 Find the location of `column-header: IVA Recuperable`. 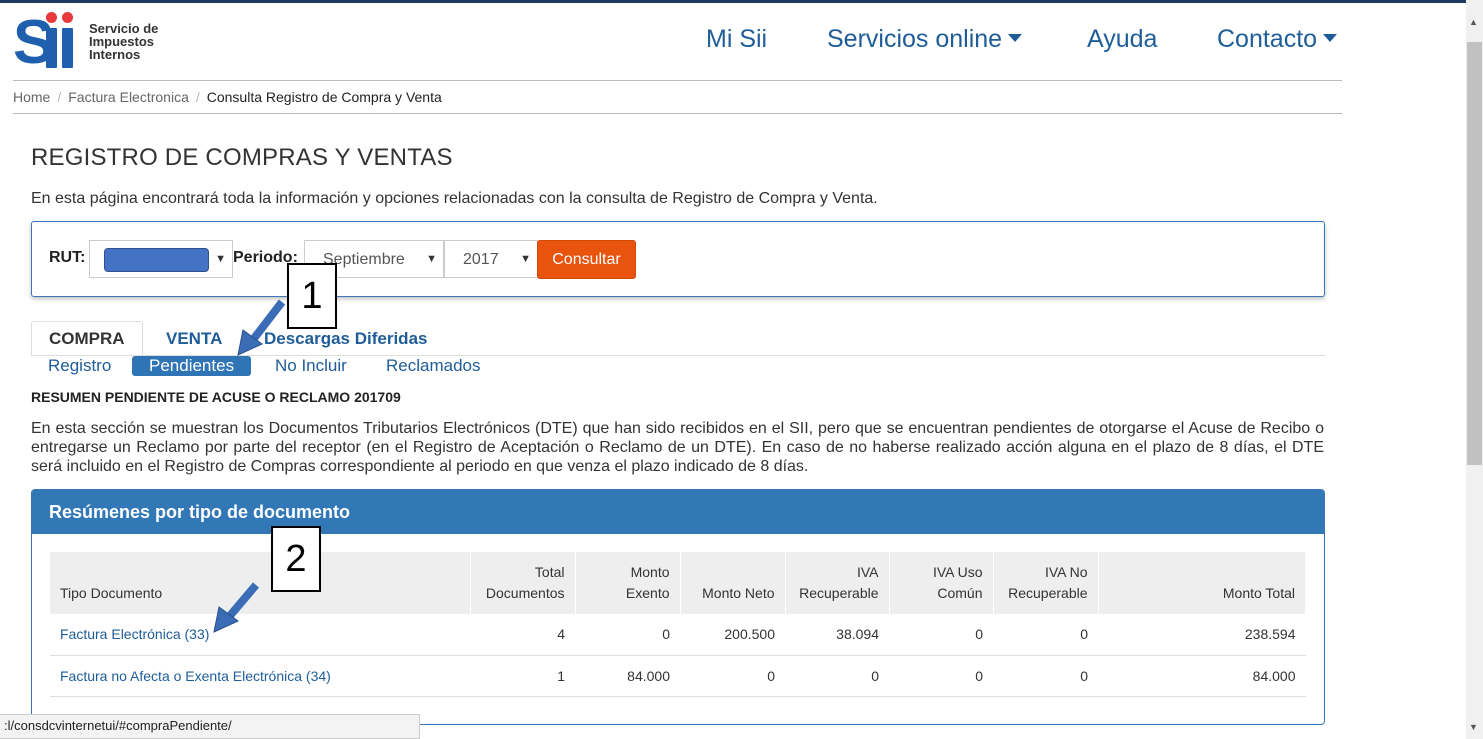

column-header: IVA Recuperable is located at coordinates (837, 583).